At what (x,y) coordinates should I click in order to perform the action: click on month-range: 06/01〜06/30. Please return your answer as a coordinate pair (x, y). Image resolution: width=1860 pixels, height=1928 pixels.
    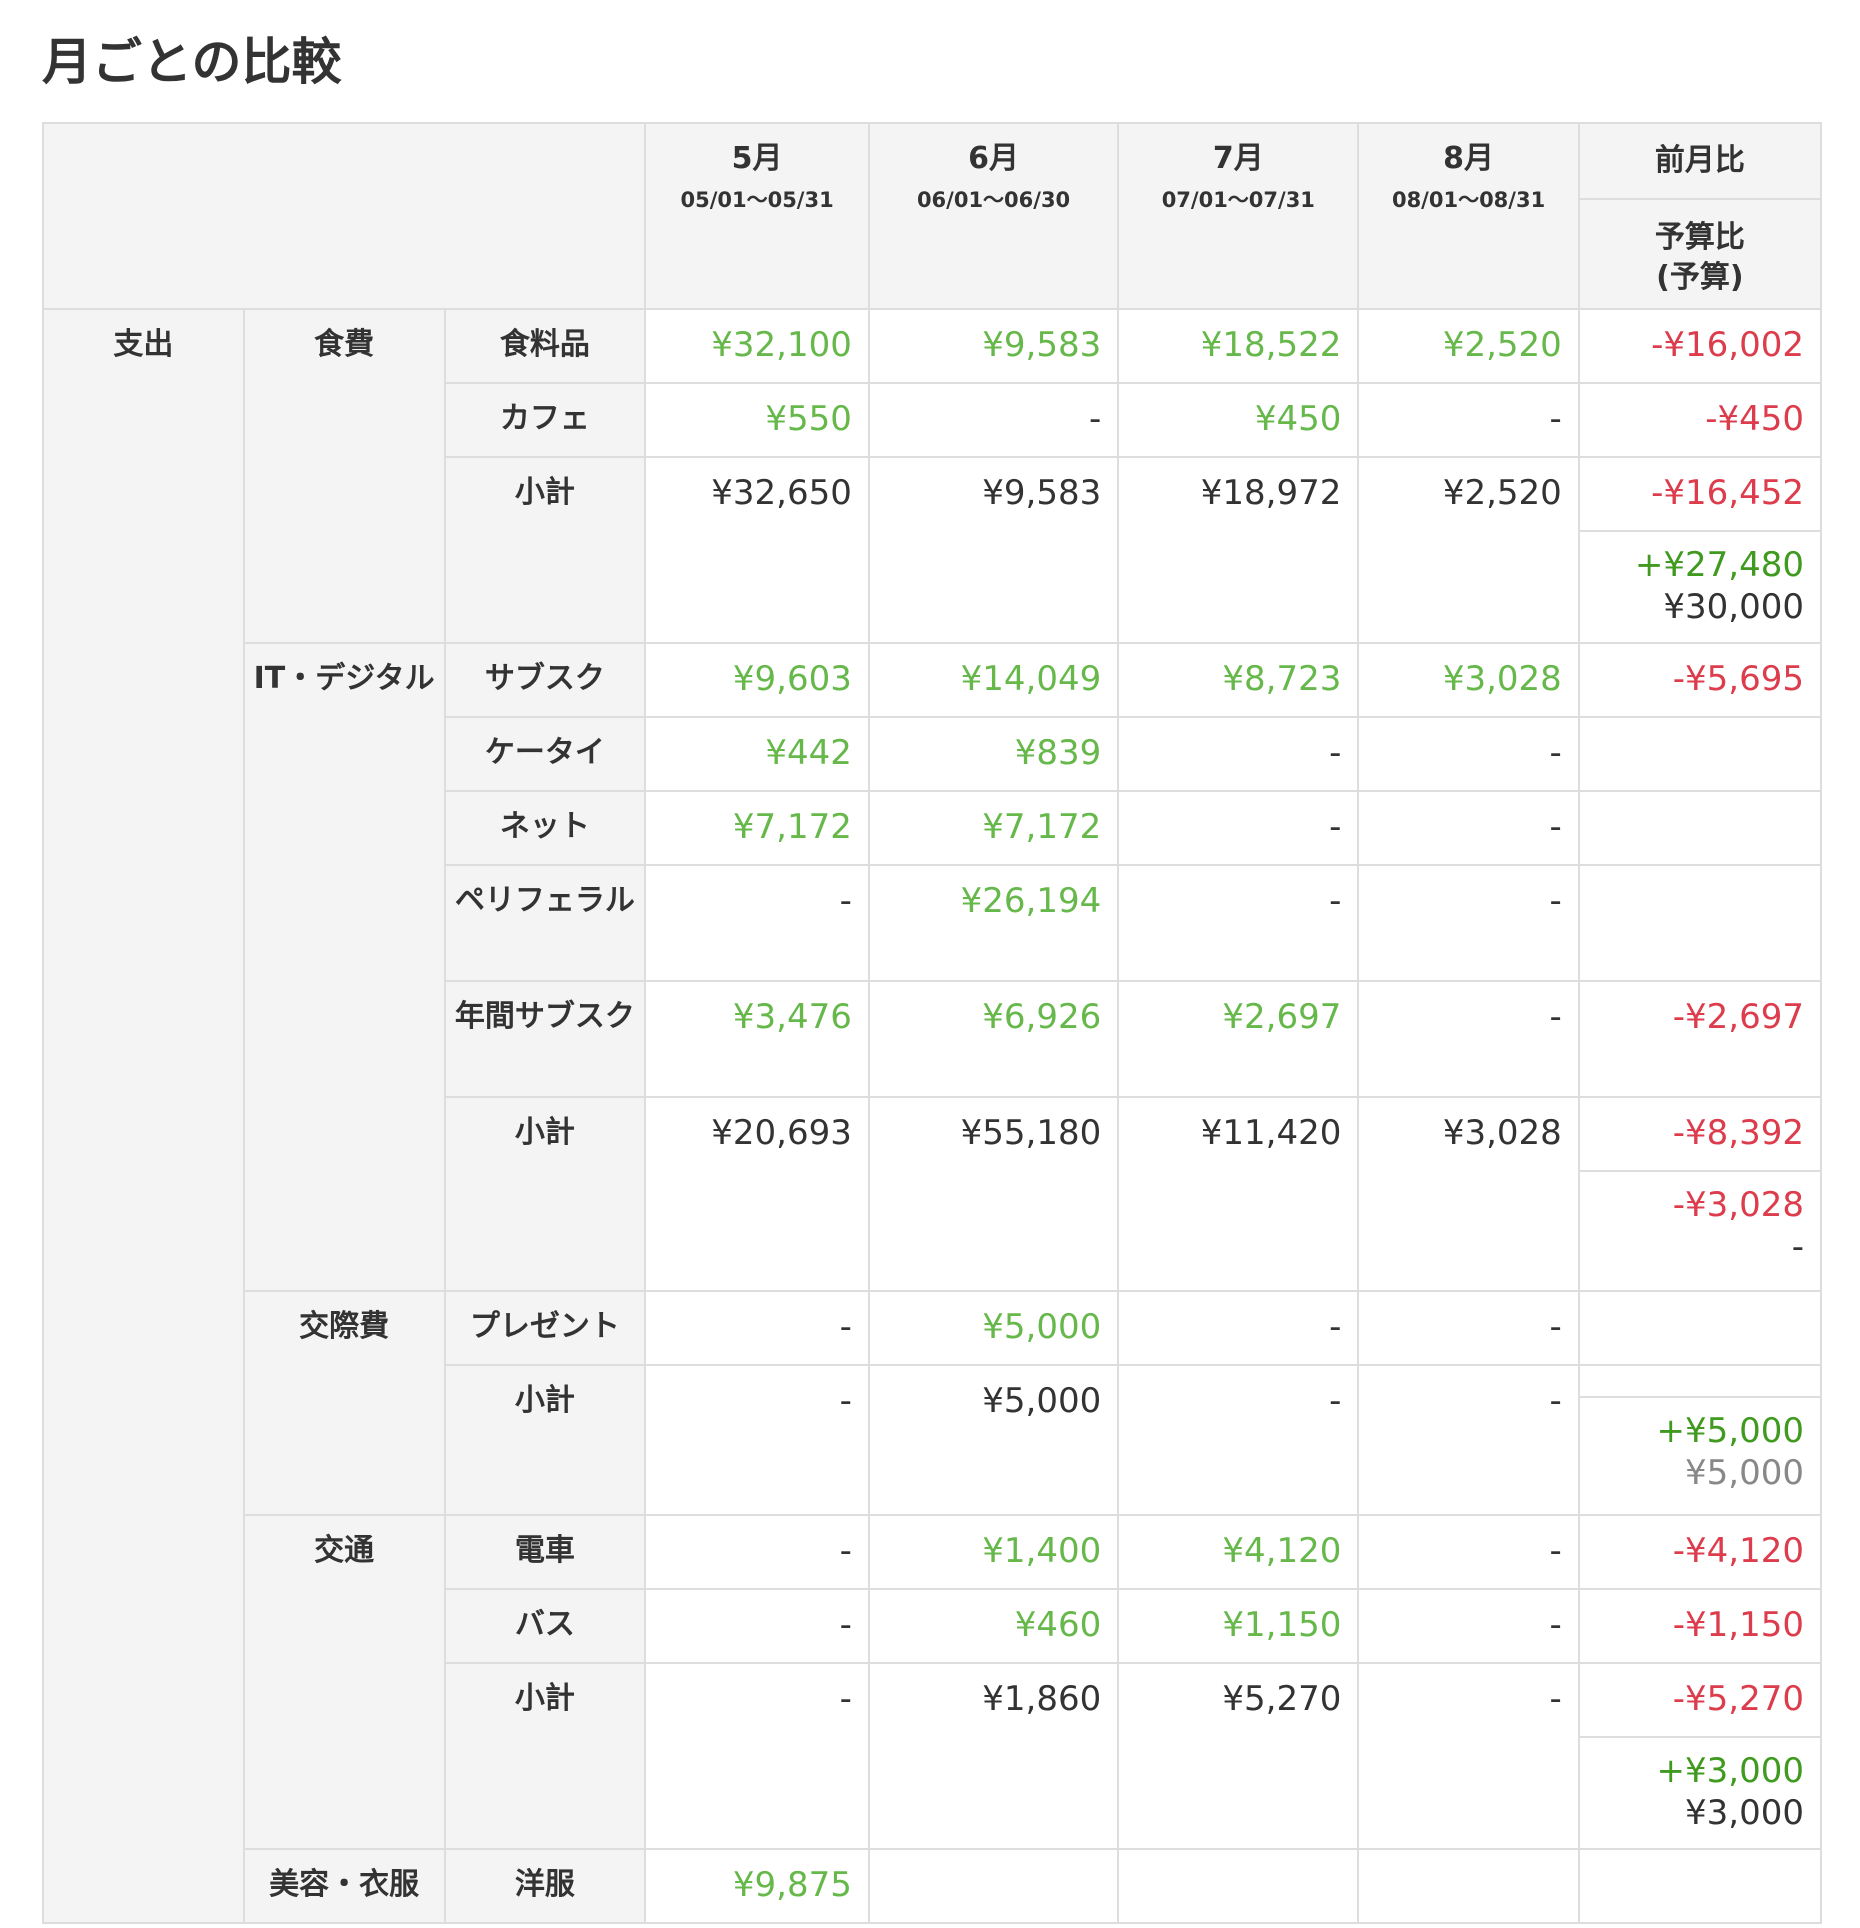
    Looking at the image, I should click on (993, 200).